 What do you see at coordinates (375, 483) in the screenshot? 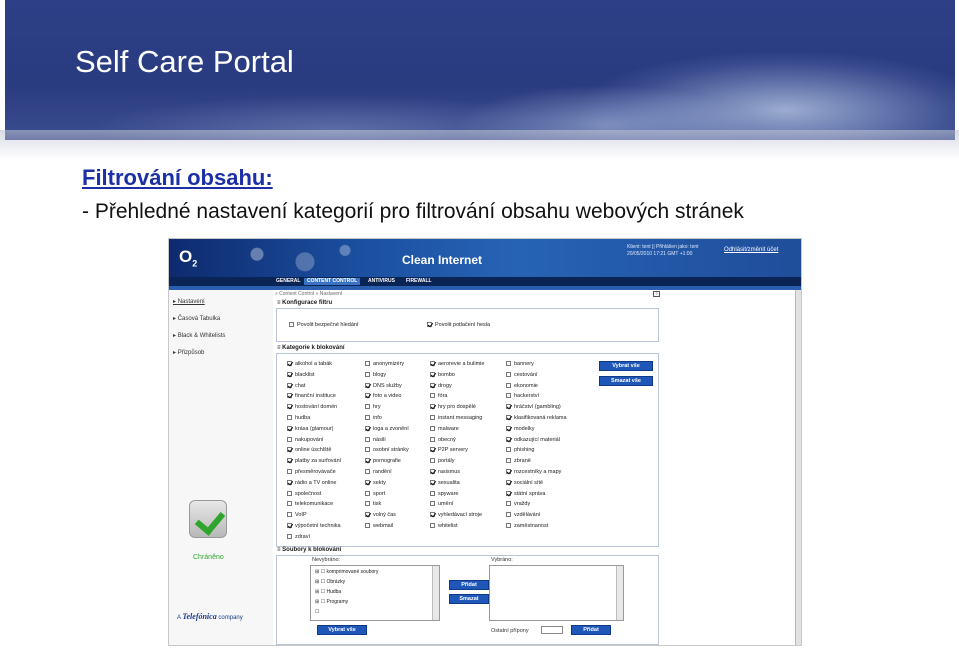
I see `category-checkbox: sekty` at bounding box center [375, 483].